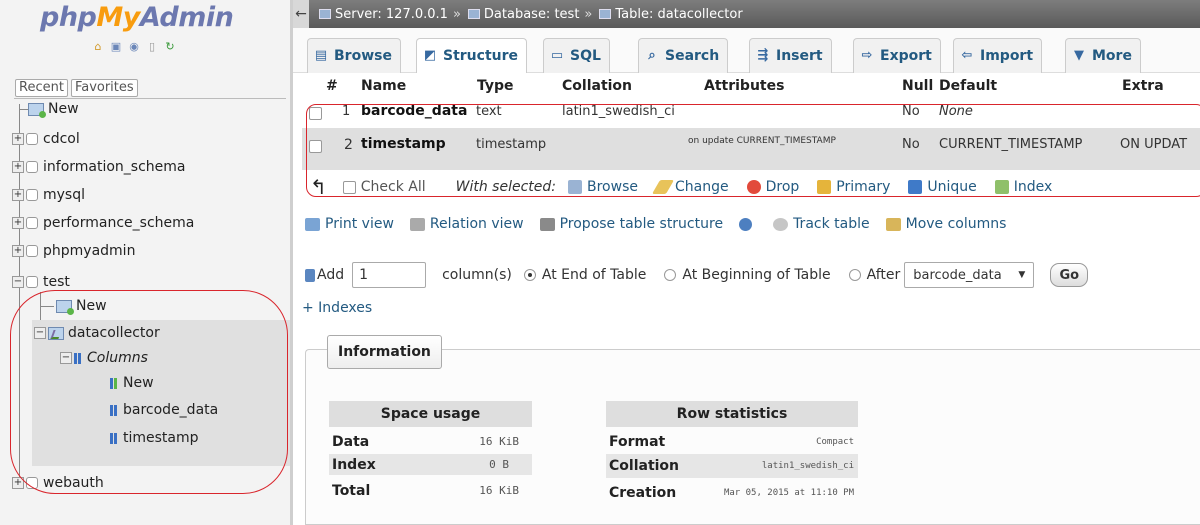  I want to click on nav-icon-bar: ⌂ ▣ ◉ ▯ ↻, so click(134, 46).